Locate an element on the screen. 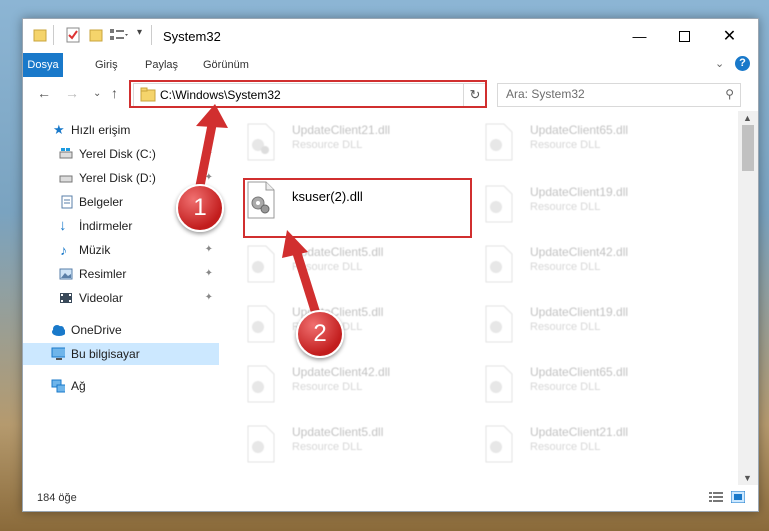  arrow-right-icon: → is located at coordinates (72, 93).